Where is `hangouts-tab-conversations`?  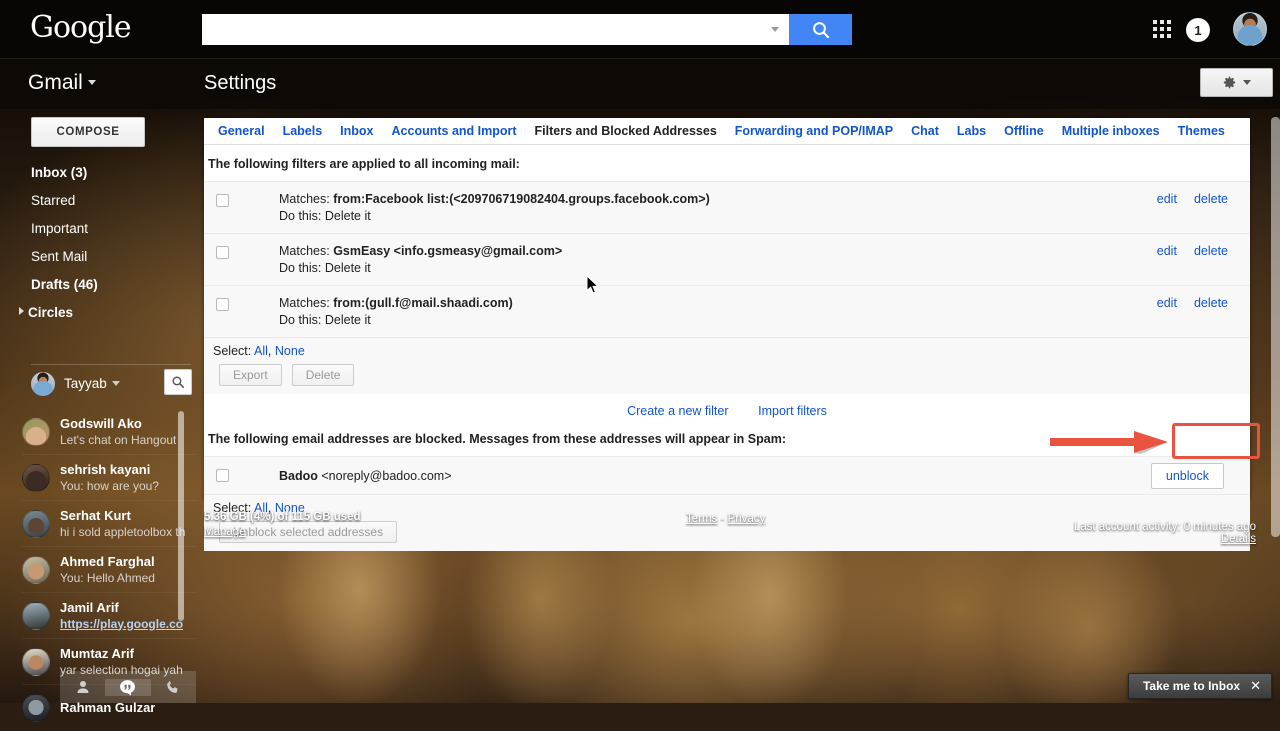 hangouts-tab-conversations is located at coordinates (128, 687).